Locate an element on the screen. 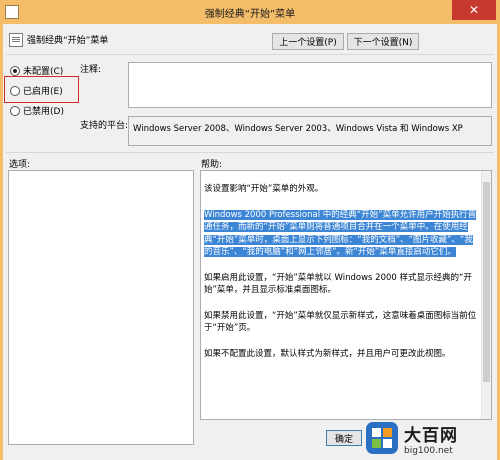  options-label: 选项: is located at coordinates (20, 165).